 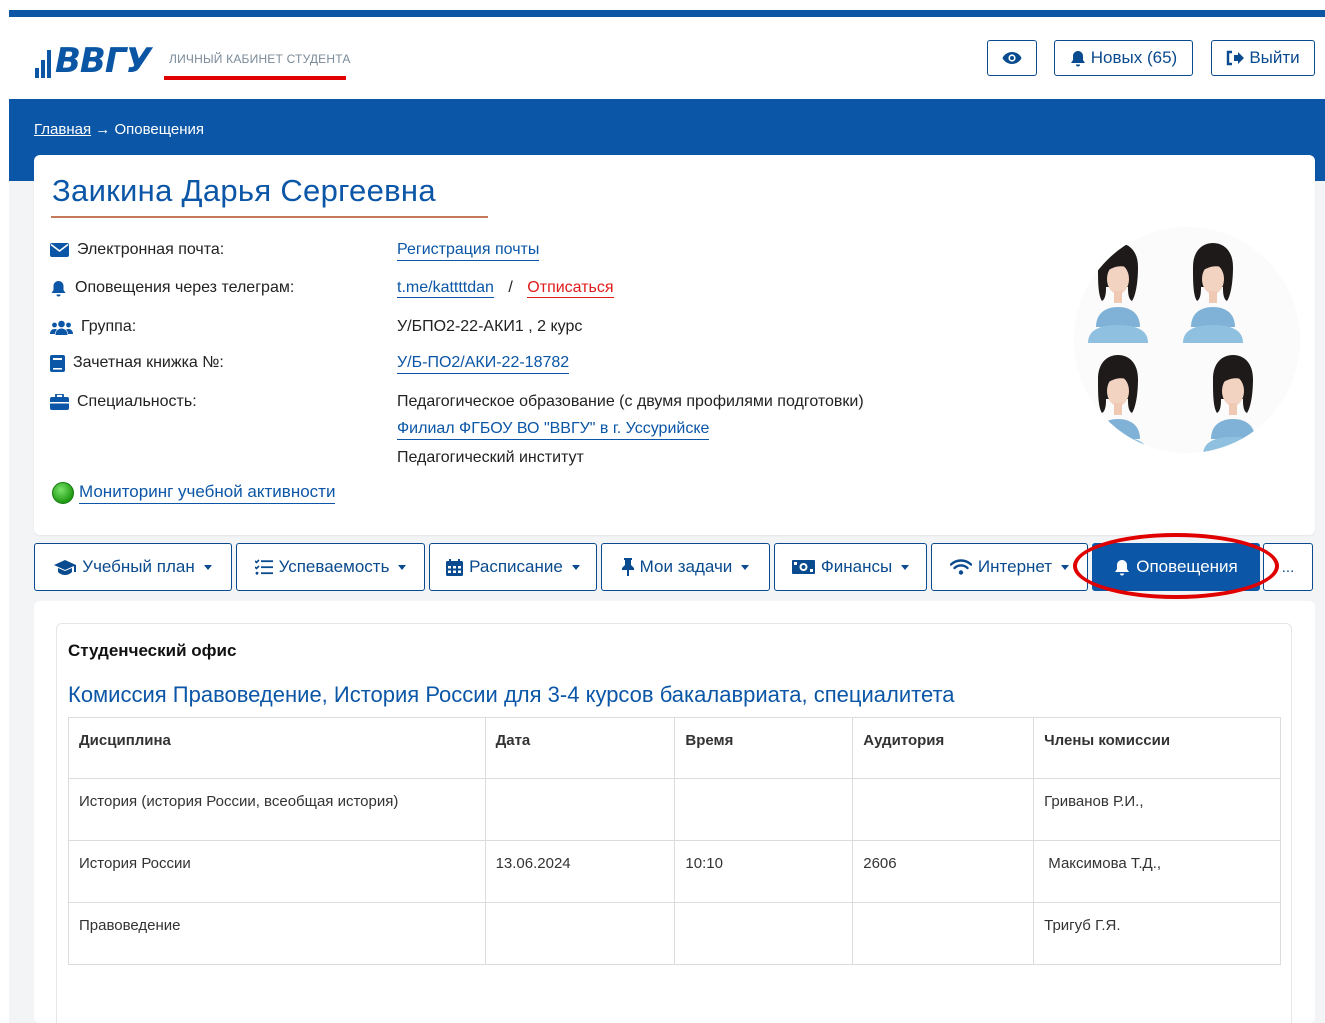 I want to click on nav-performance-label: Успеваемость, so click(x=334, y=566).